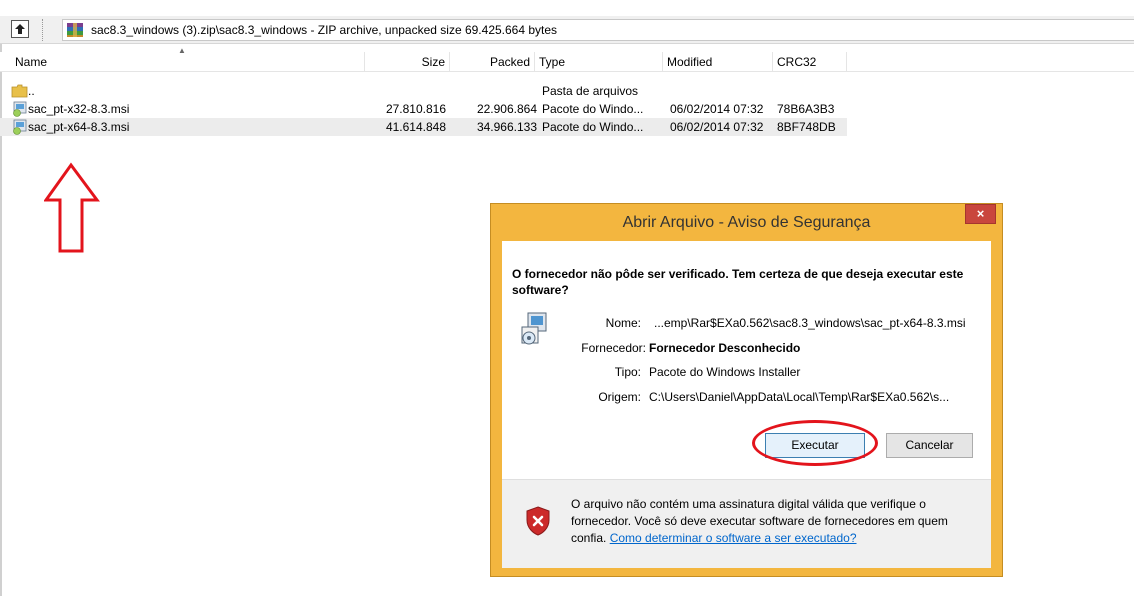 The width and height of the screenshot is (1134, 596). Describe the element at coordinates (797, 62) in the screenshot. I see `column-crc32-label: CRC32` at that location.